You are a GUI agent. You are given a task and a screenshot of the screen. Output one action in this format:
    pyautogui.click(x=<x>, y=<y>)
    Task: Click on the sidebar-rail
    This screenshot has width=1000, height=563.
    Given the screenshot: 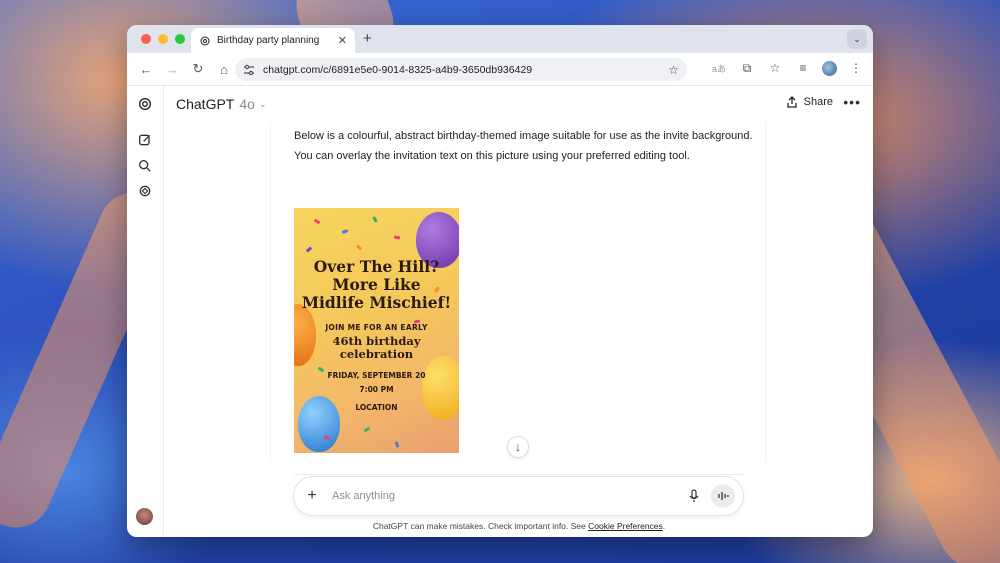 What is the action you would take?
    pyautogui.click(x=145, y=311)
    